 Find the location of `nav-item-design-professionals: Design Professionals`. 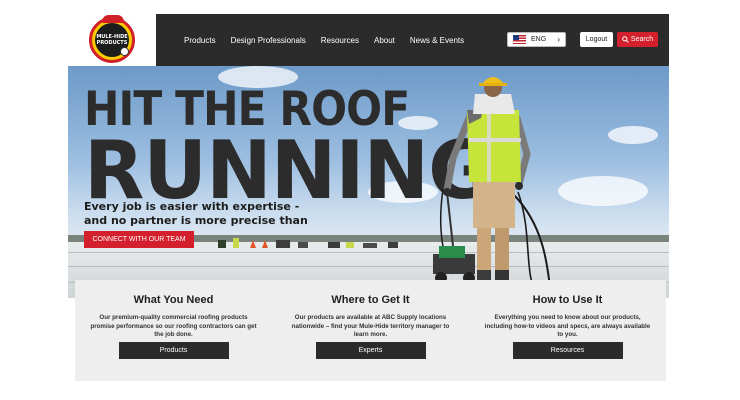

nav-item-design-professionals: Design Professionals is located at coordinates (268, 40).